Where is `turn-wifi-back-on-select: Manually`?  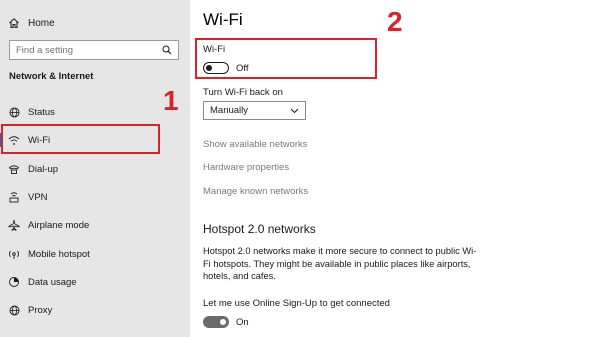
turn-wifi-back-on-select: Manually is located at coordinates (254, 110).